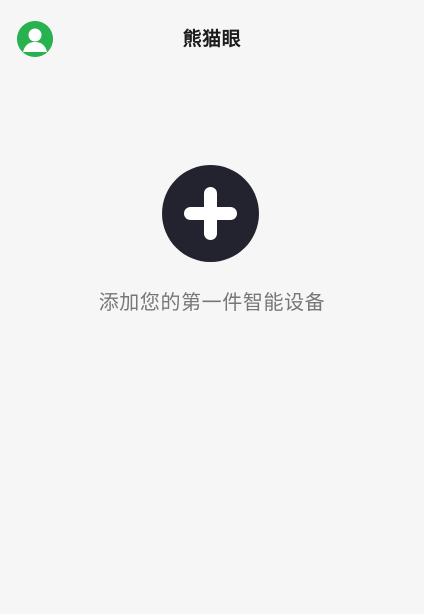 The height and width of the screenshot is (614, 424). I want to click on plus-icon, so click(210, 213).